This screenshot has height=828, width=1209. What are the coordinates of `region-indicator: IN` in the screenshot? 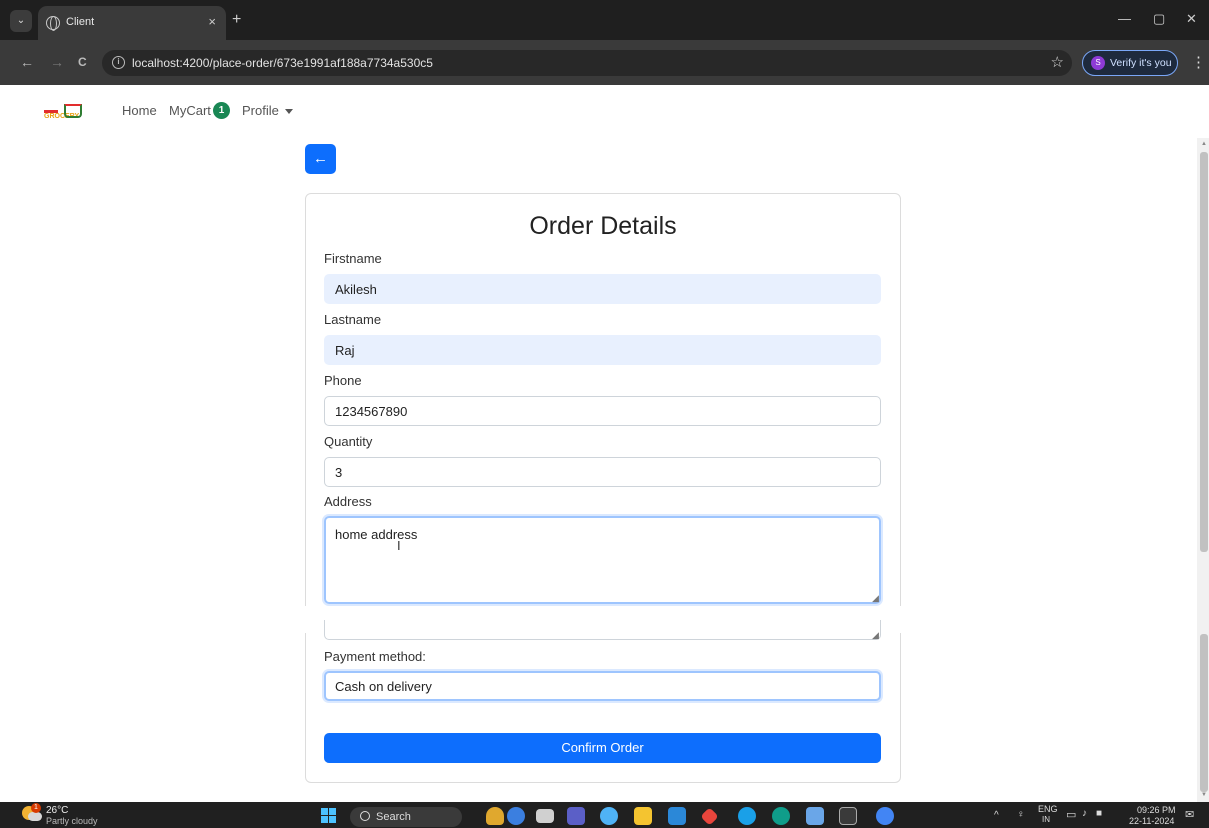 It's located at (1046, 819).